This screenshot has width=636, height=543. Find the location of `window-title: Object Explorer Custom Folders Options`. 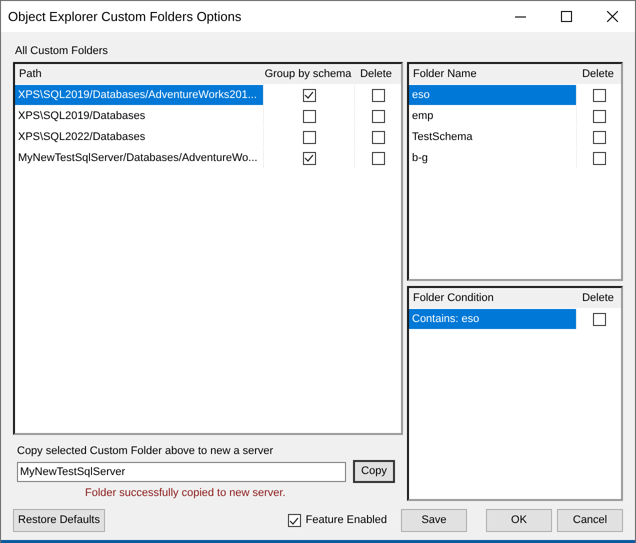

window-title: Object Explorer Custom Folders Options is located at coordinates (124, 17).